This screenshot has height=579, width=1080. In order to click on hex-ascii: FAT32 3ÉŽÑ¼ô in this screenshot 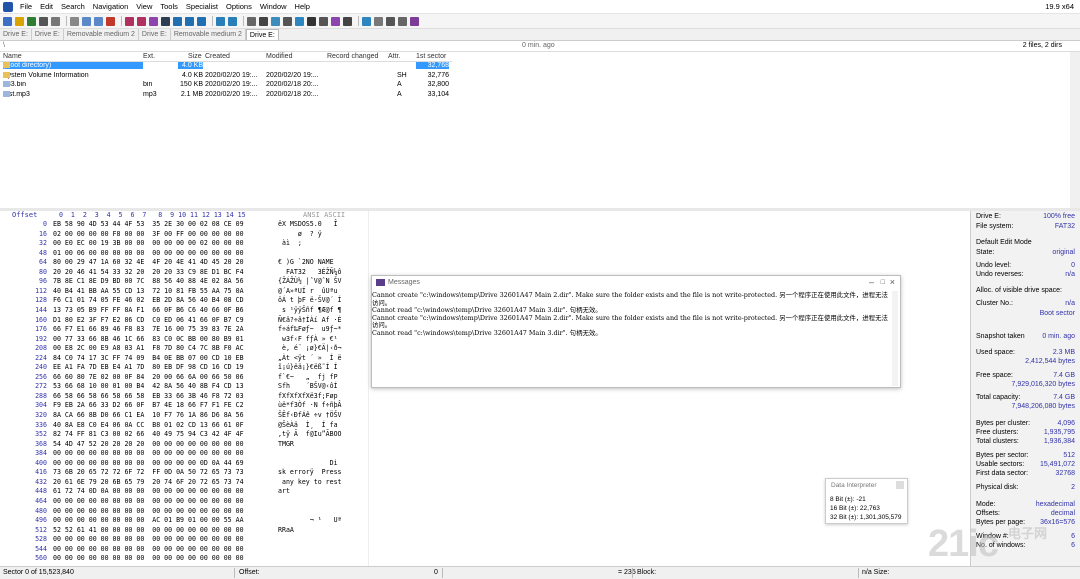, I will do `click(323, 273)`.